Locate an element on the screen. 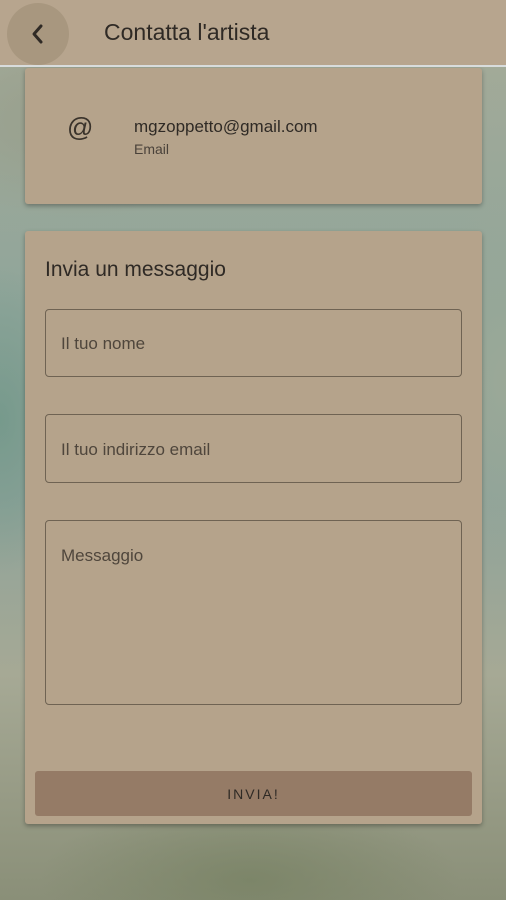 Image resolution: width=506 pixels, height=900 pixels. message-placeholder: Messaggio is located at coordinates (102, 555).